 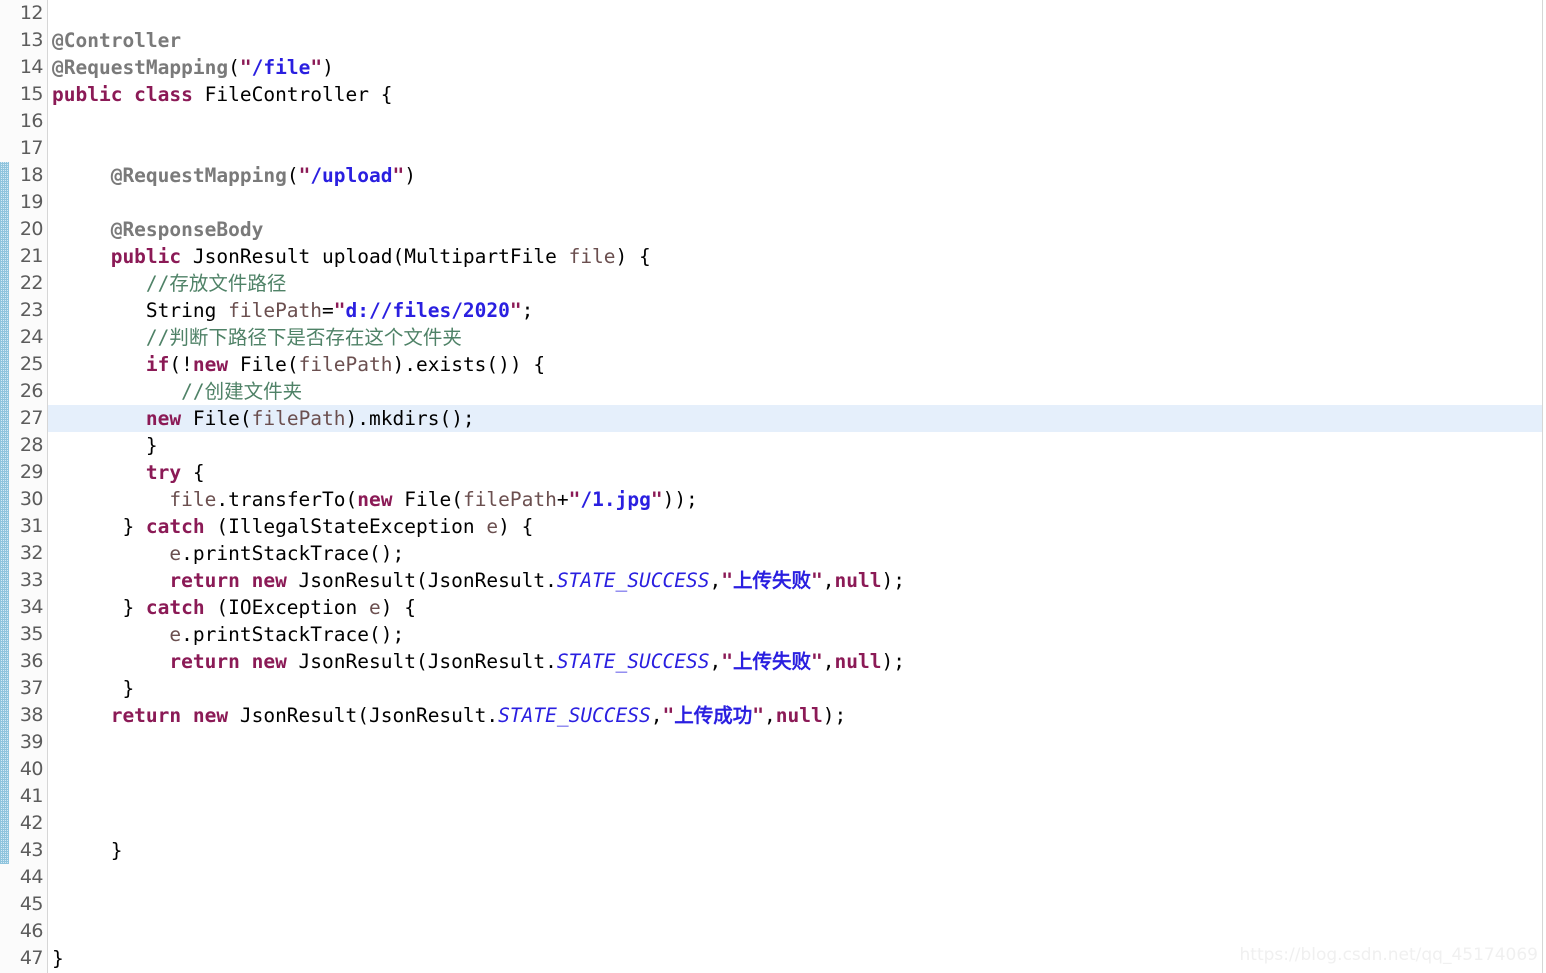 I want to click on code-line: public class FileController {, so click(x=795, y=94).